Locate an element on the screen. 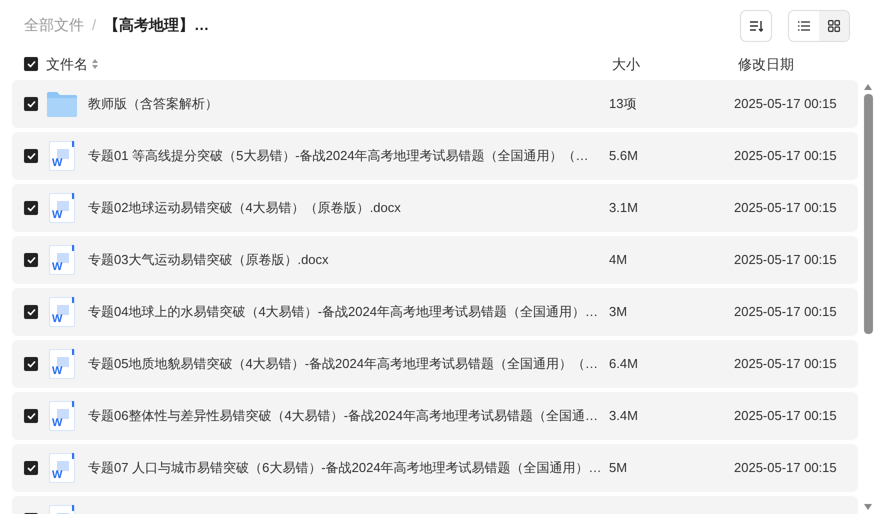 The height and width of the screenshot is (514, 874). file-row: W 专题05地质地貌易错突破（4大易错）-备战2024年高考地理考试易错题（全国通用）（… 6.4M 2025-05-17 00:15 is located at coordinates (435, 364).